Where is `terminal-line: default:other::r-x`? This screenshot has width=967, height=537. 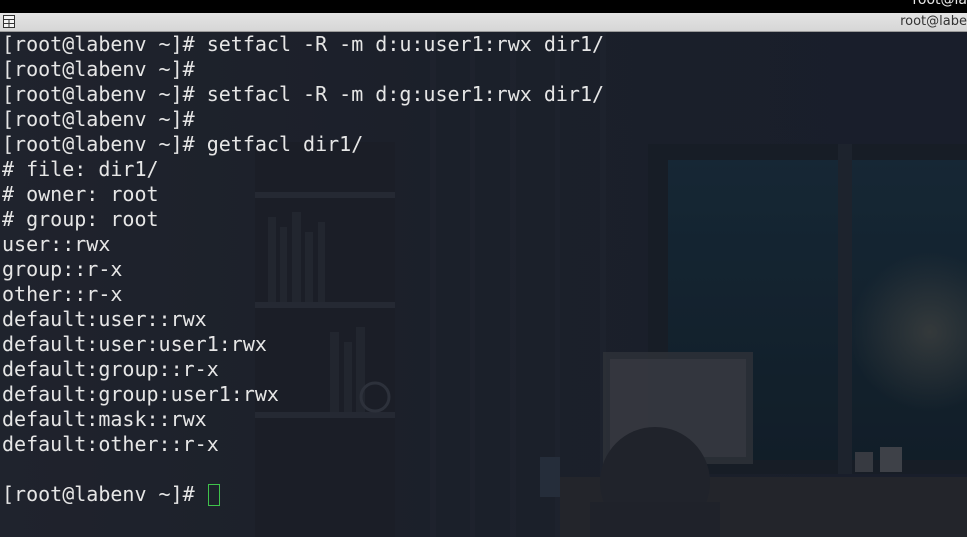
terminal-line: default:other::r-x is located at coordinates (110, 444).